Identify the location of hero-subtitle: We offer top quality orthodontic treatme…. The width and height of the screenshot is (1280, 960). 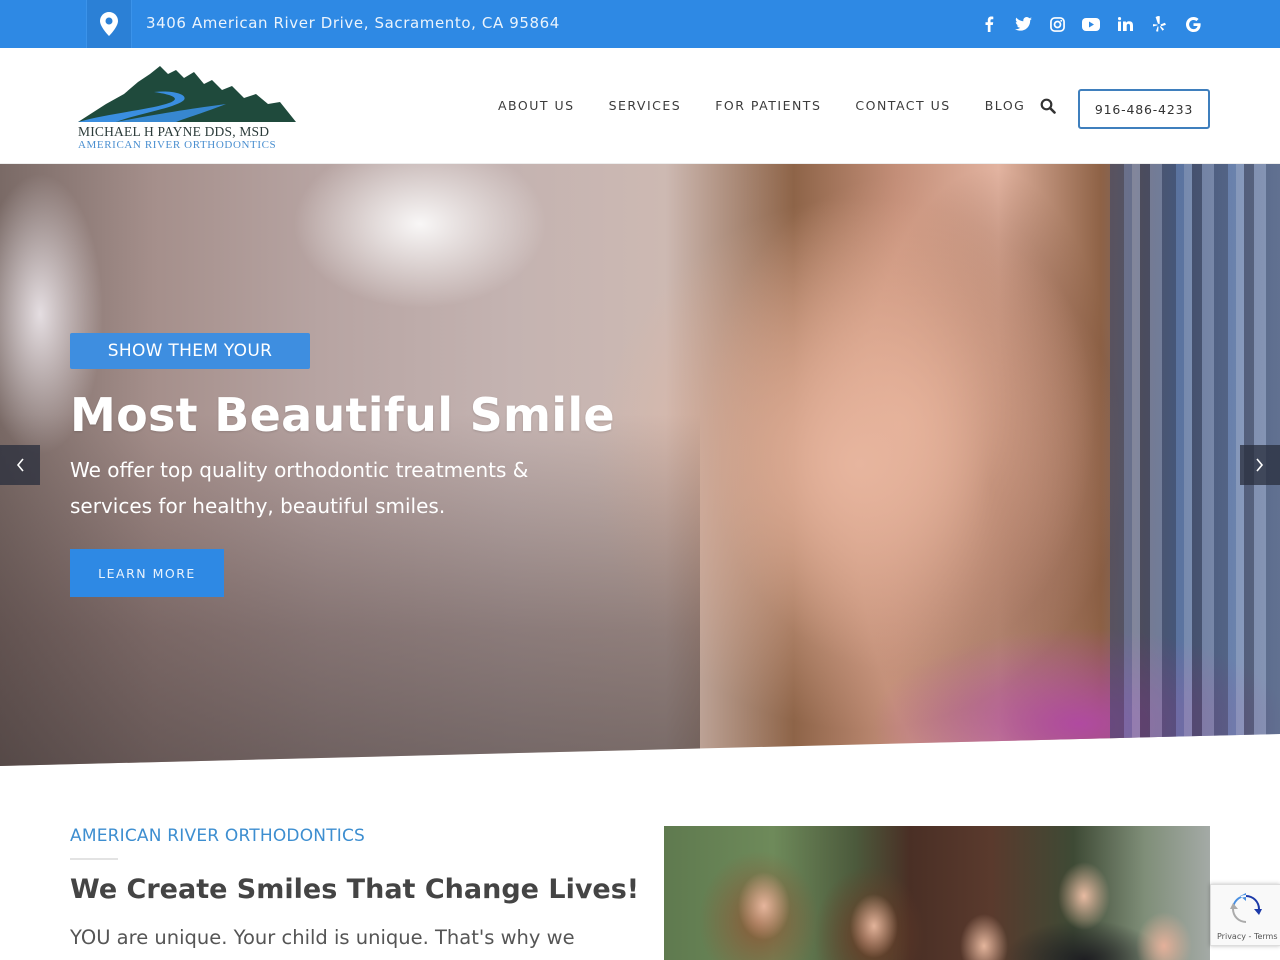
(299, 488).